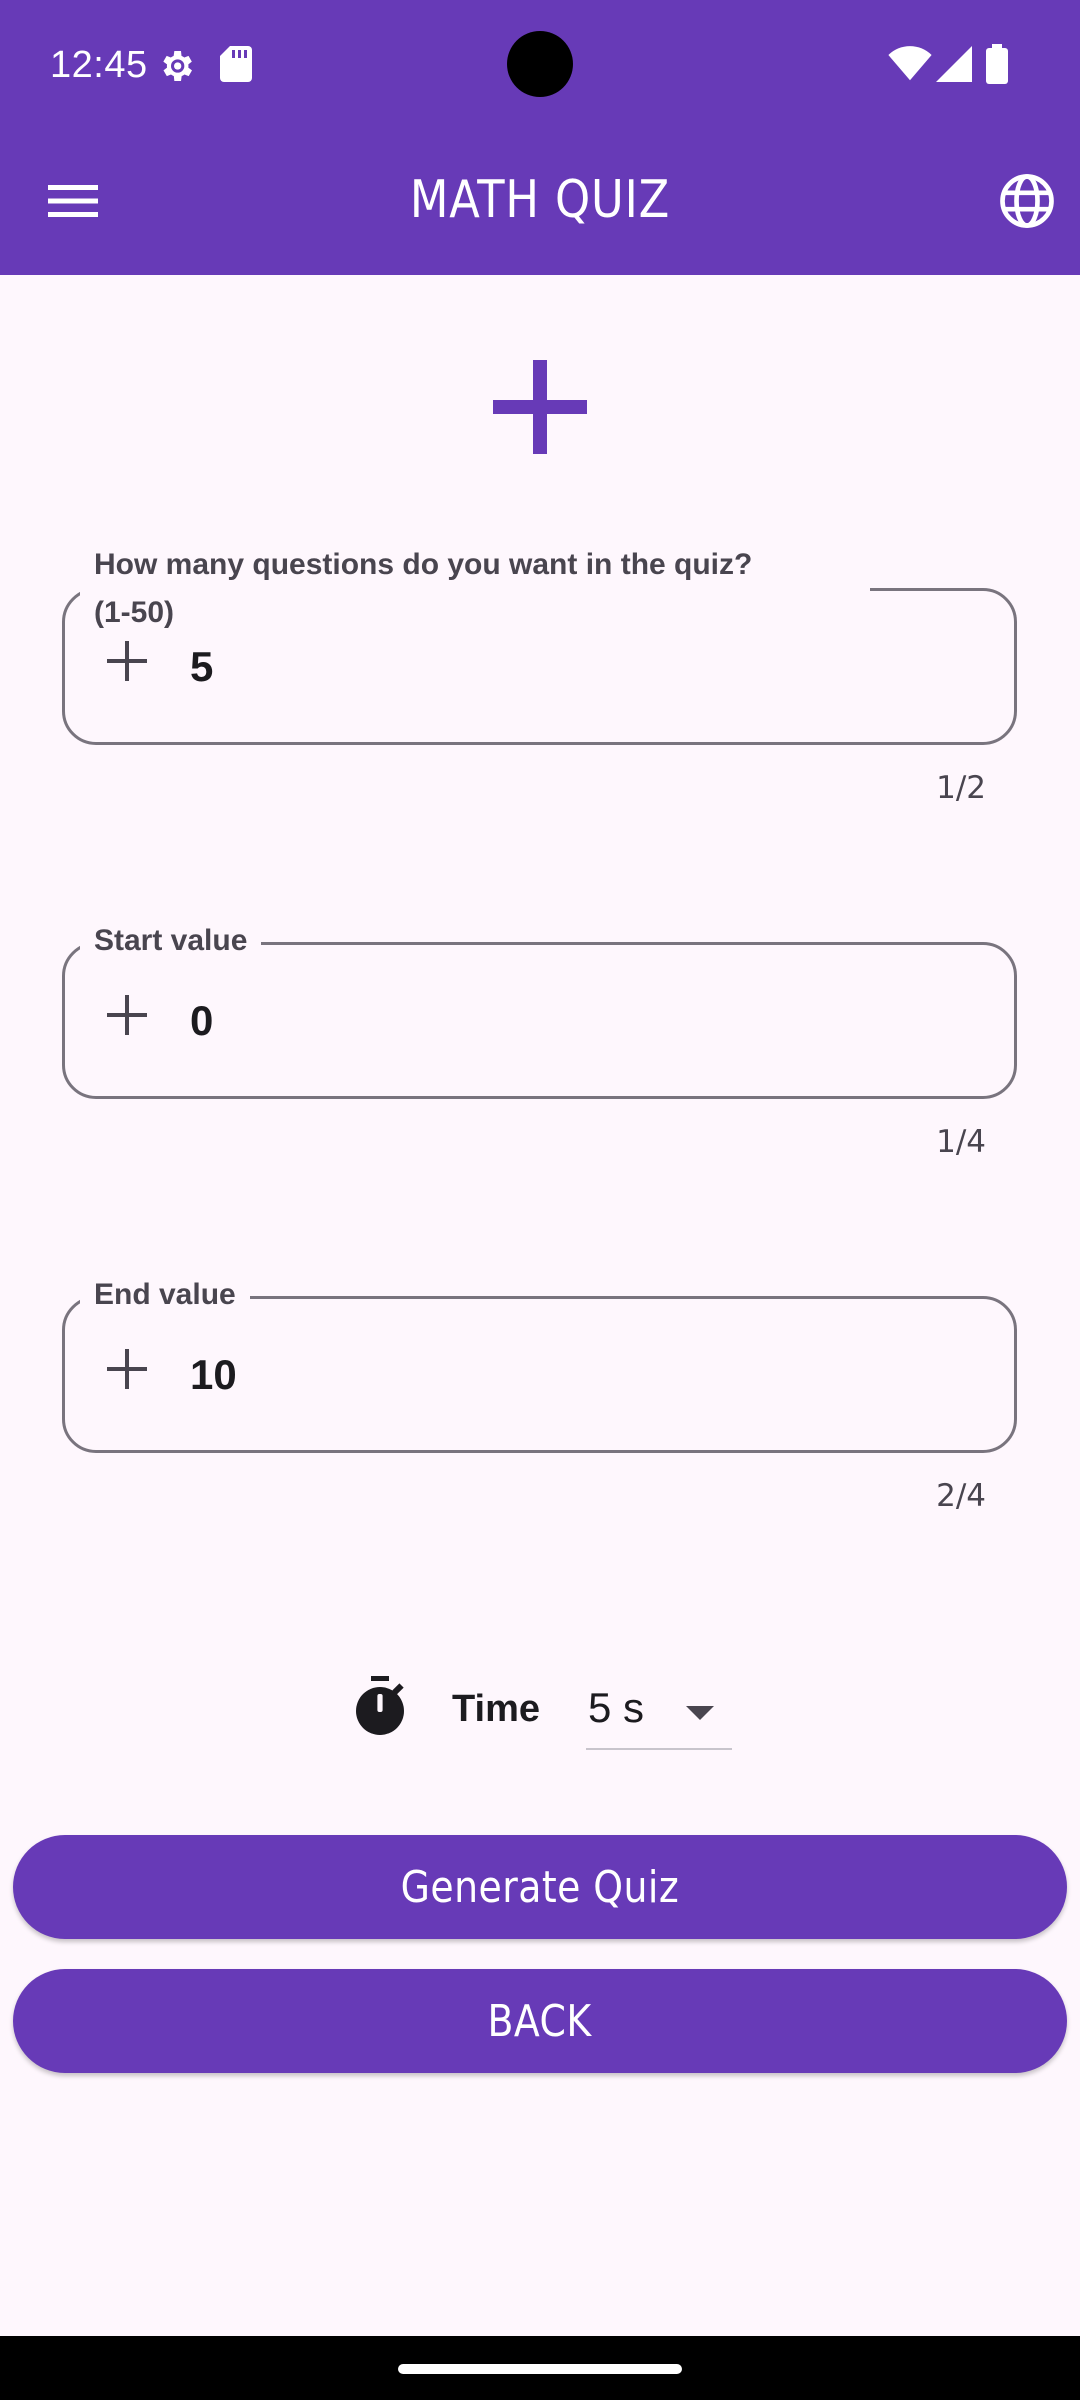 This screenshot has width=1080, height=2400. I want to click on battery-icon, so click(997, 66).